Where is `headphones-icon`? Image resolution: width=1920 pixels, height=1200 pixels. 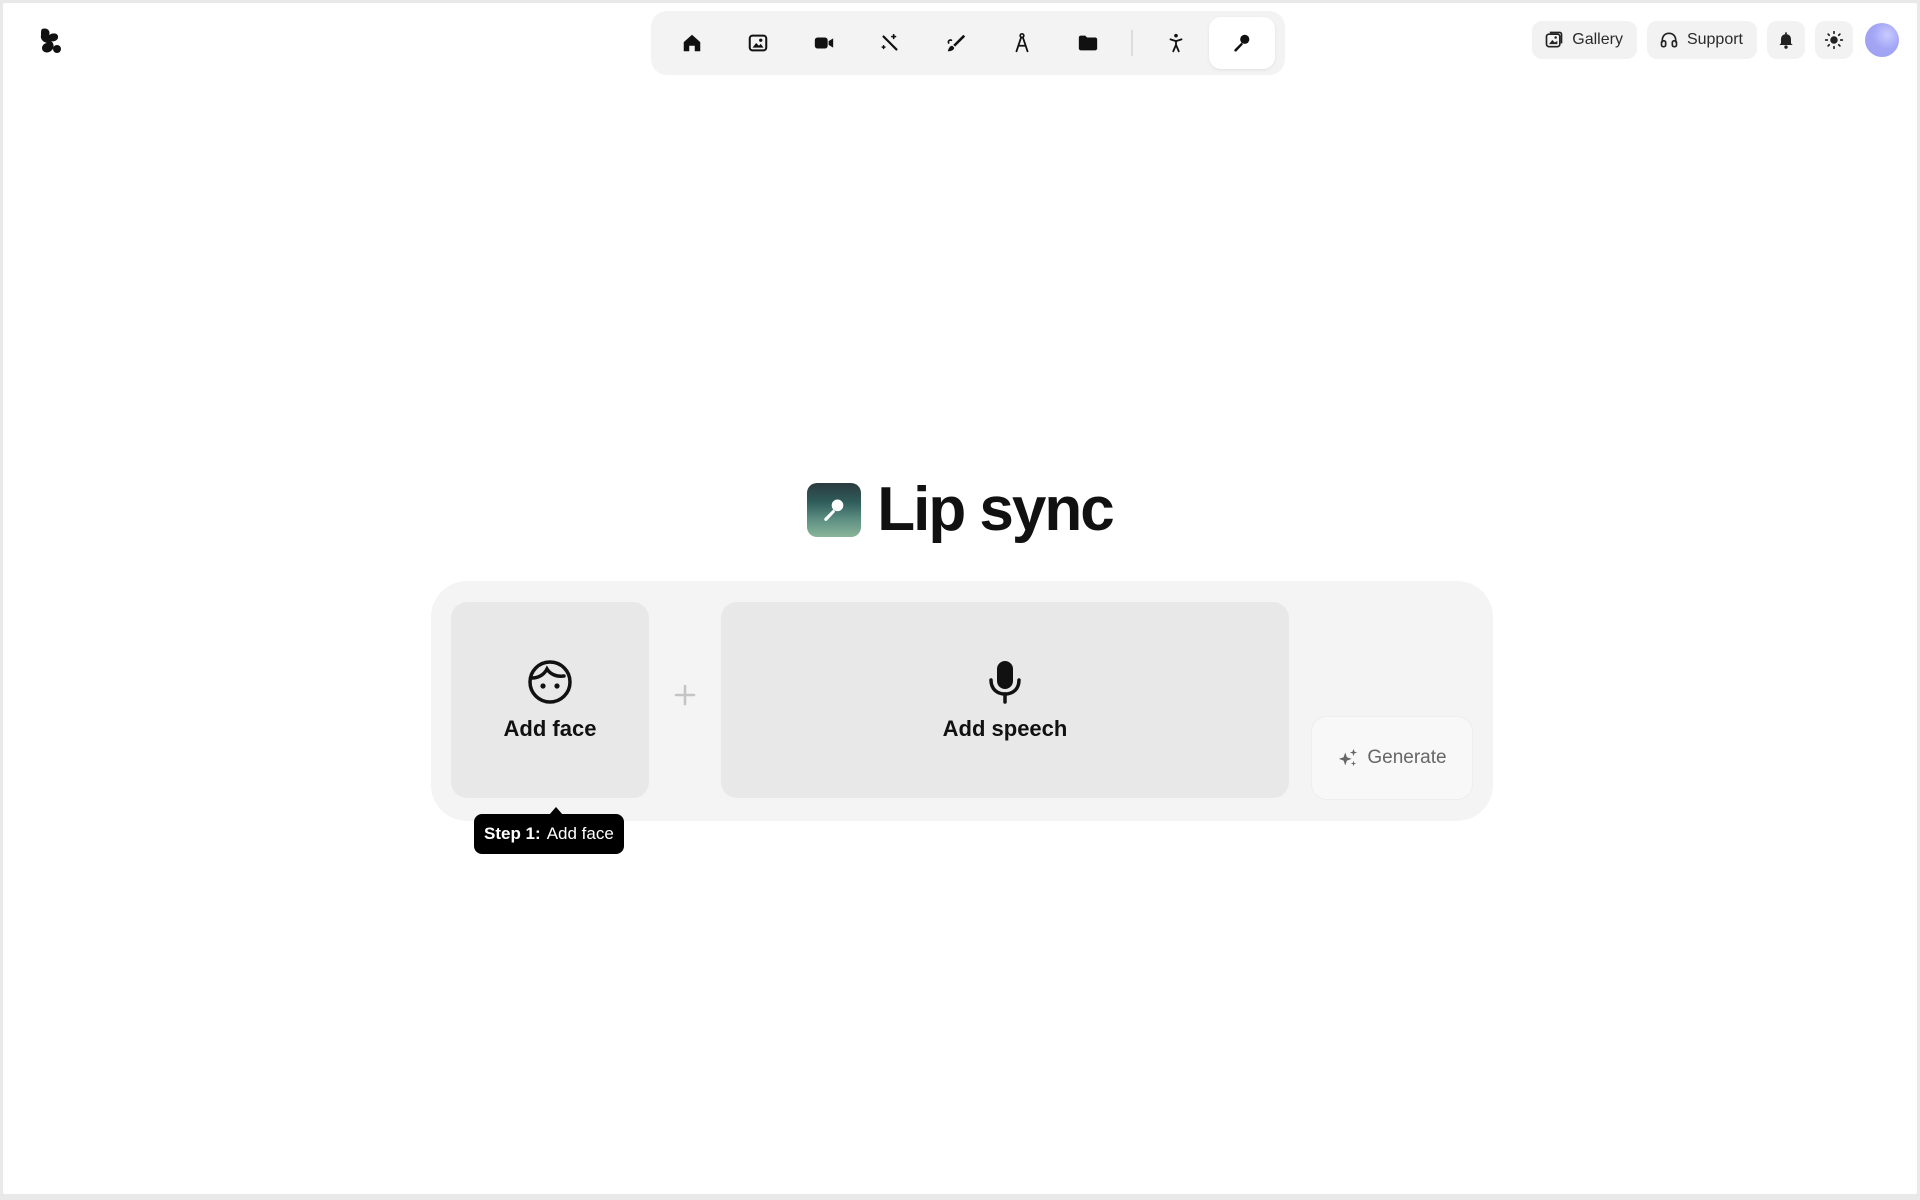 headphones-icon is located at coordinates (1669, 40).